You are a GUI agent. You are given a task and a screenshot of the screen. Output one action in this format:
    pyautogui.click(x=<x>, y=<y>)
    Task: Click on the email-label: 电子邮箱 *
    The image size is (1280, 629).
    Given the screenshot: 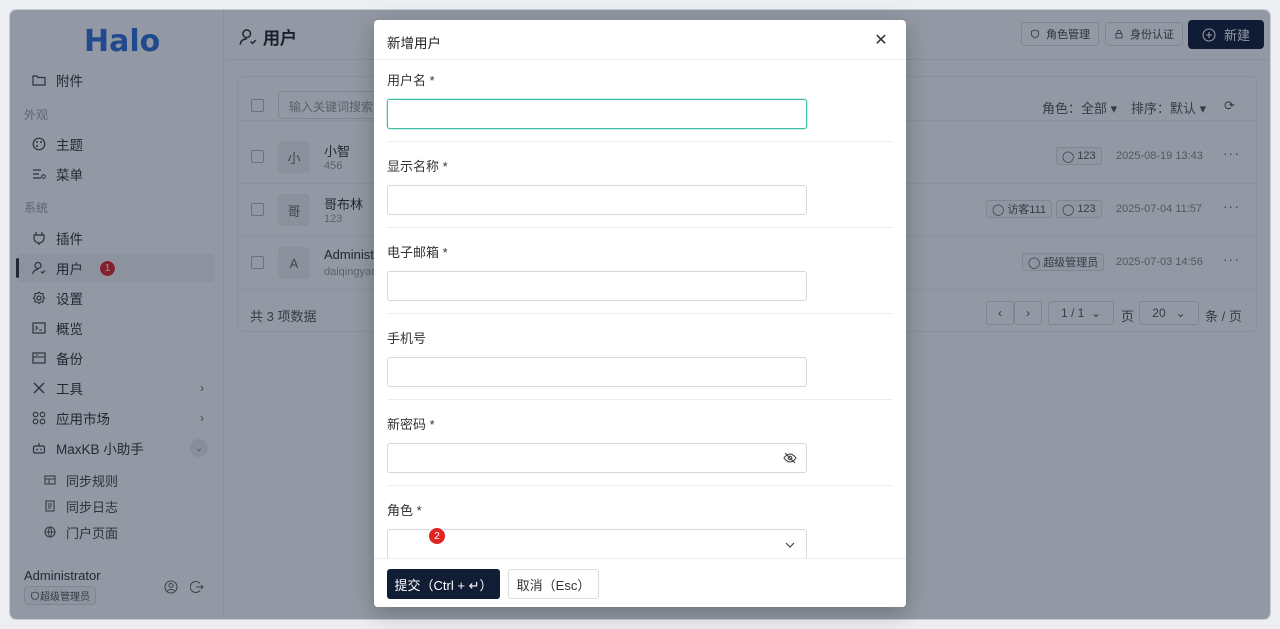 What is the action you would take?
    pyautogui.click(x=417, y=252)
    